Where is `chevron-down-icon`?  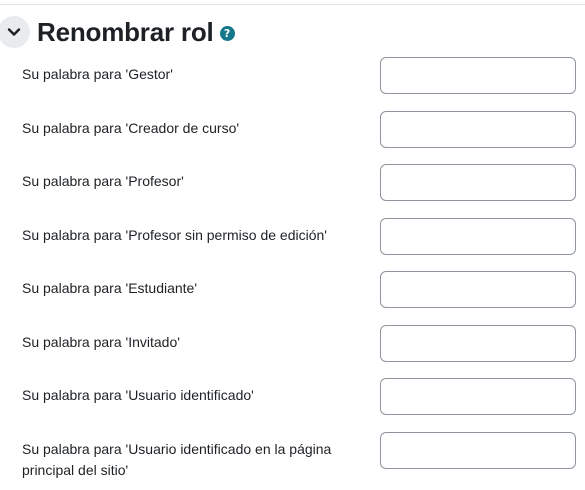 chevron-down-icon is located at coordinates (14, 32).